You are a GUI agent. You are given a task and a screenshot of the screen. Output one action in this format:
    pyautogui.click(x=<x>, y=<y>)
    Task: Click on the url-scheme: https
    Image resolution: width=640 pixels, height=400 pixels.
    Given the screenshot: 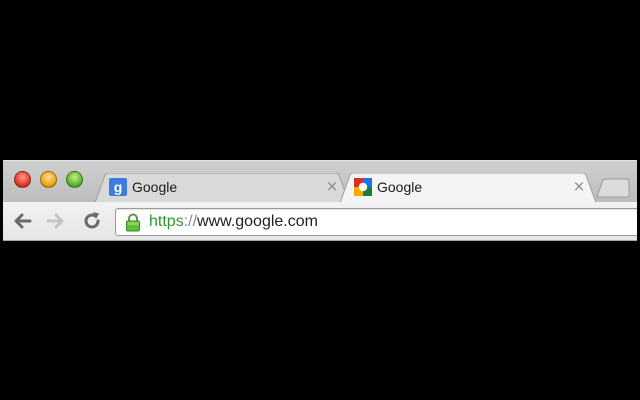 What is the action you would take?
    pyautogui.click(x=166, y=221)
    